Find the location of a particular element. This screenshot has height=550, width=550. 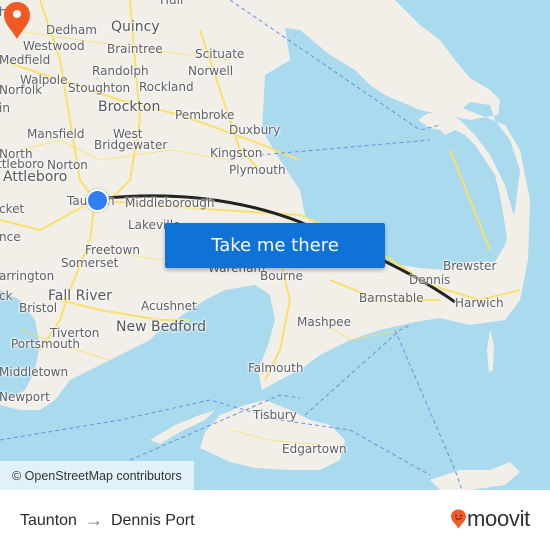

place-label: Mashpee is located at coordinates (324, 322).